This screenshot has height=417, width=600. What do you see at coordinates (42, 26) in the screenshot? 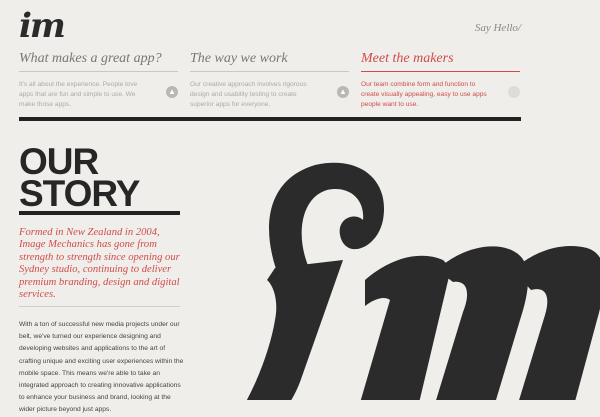
I see `site-logo: im` at bounding box center [42, 26].